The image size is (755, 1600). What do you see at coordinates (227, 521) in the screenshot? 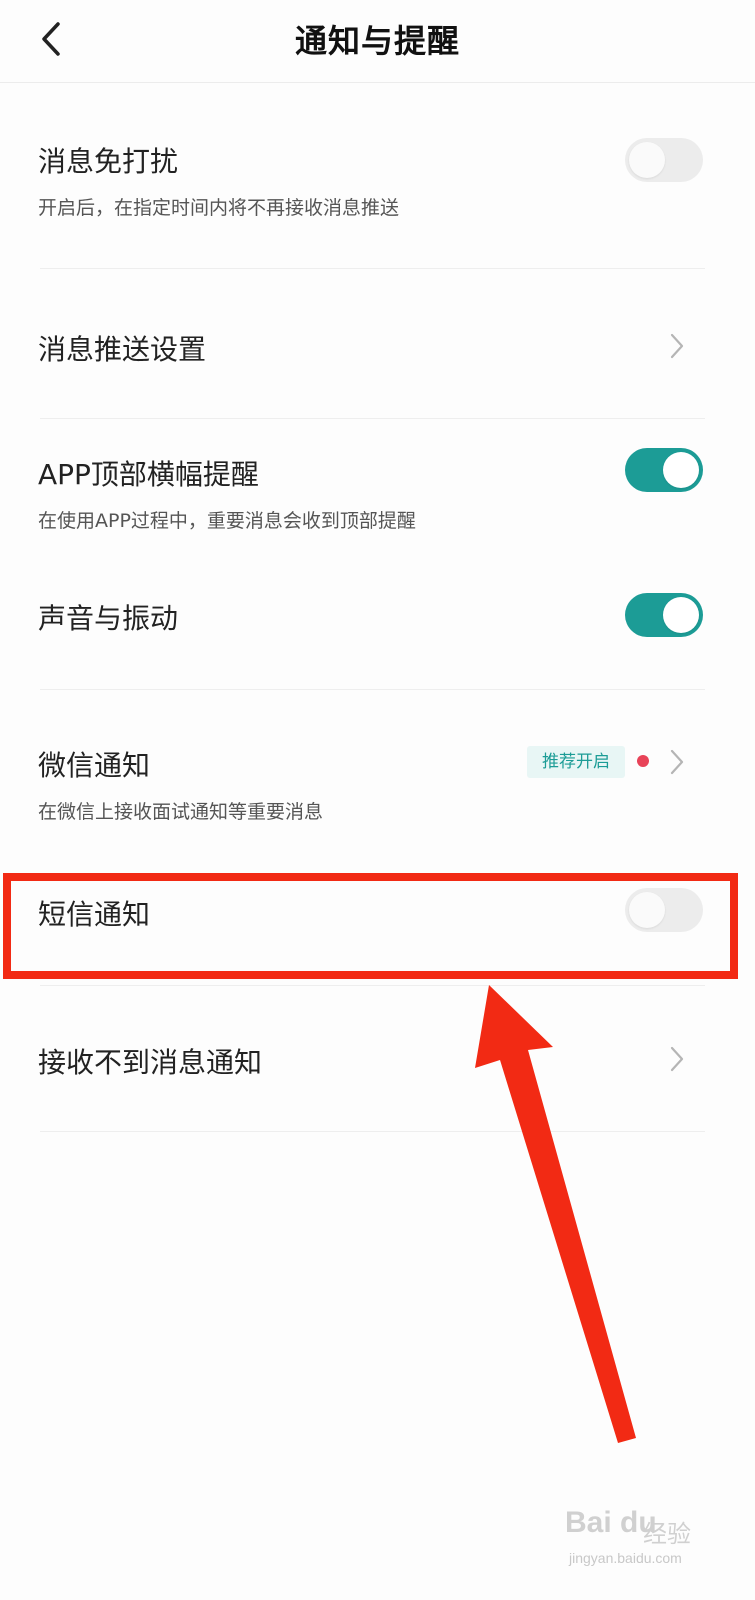
I see `setting-subtitle: 在使用APP过程中，重要消息会收到顶部提醒` at bounding box center [227, 521].